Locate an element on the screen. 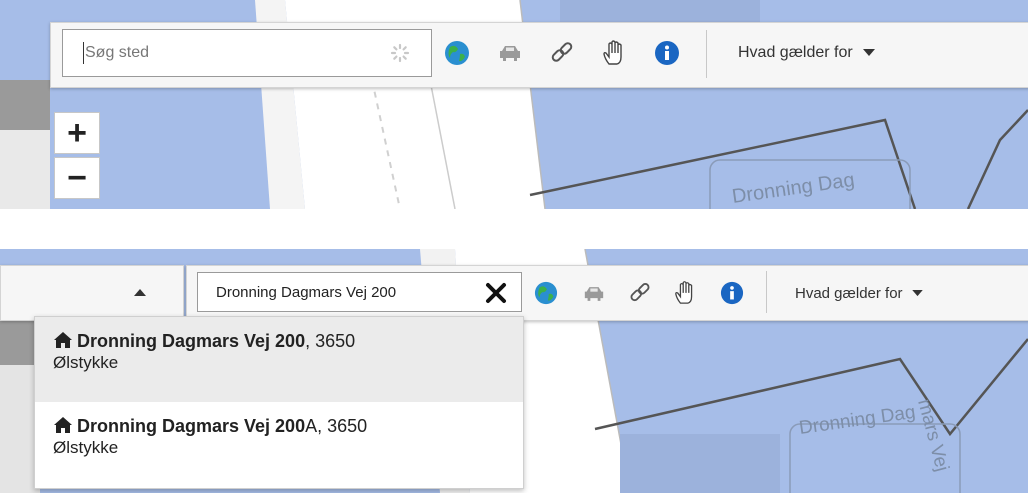 This screenshot has width=1028, height=493. search-result-item: Dronning Dagmars Vej 200A, 3650 Ølstykke is located at coordinates (279, 444).